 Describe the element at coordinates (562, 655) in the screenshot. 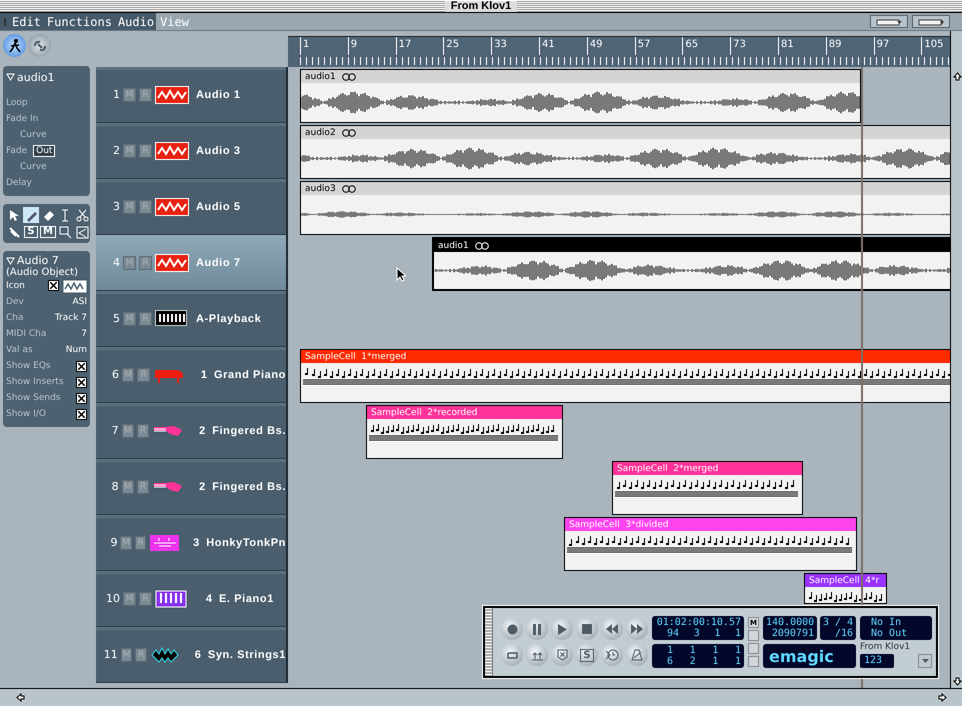

I see `replace-button` at that location.